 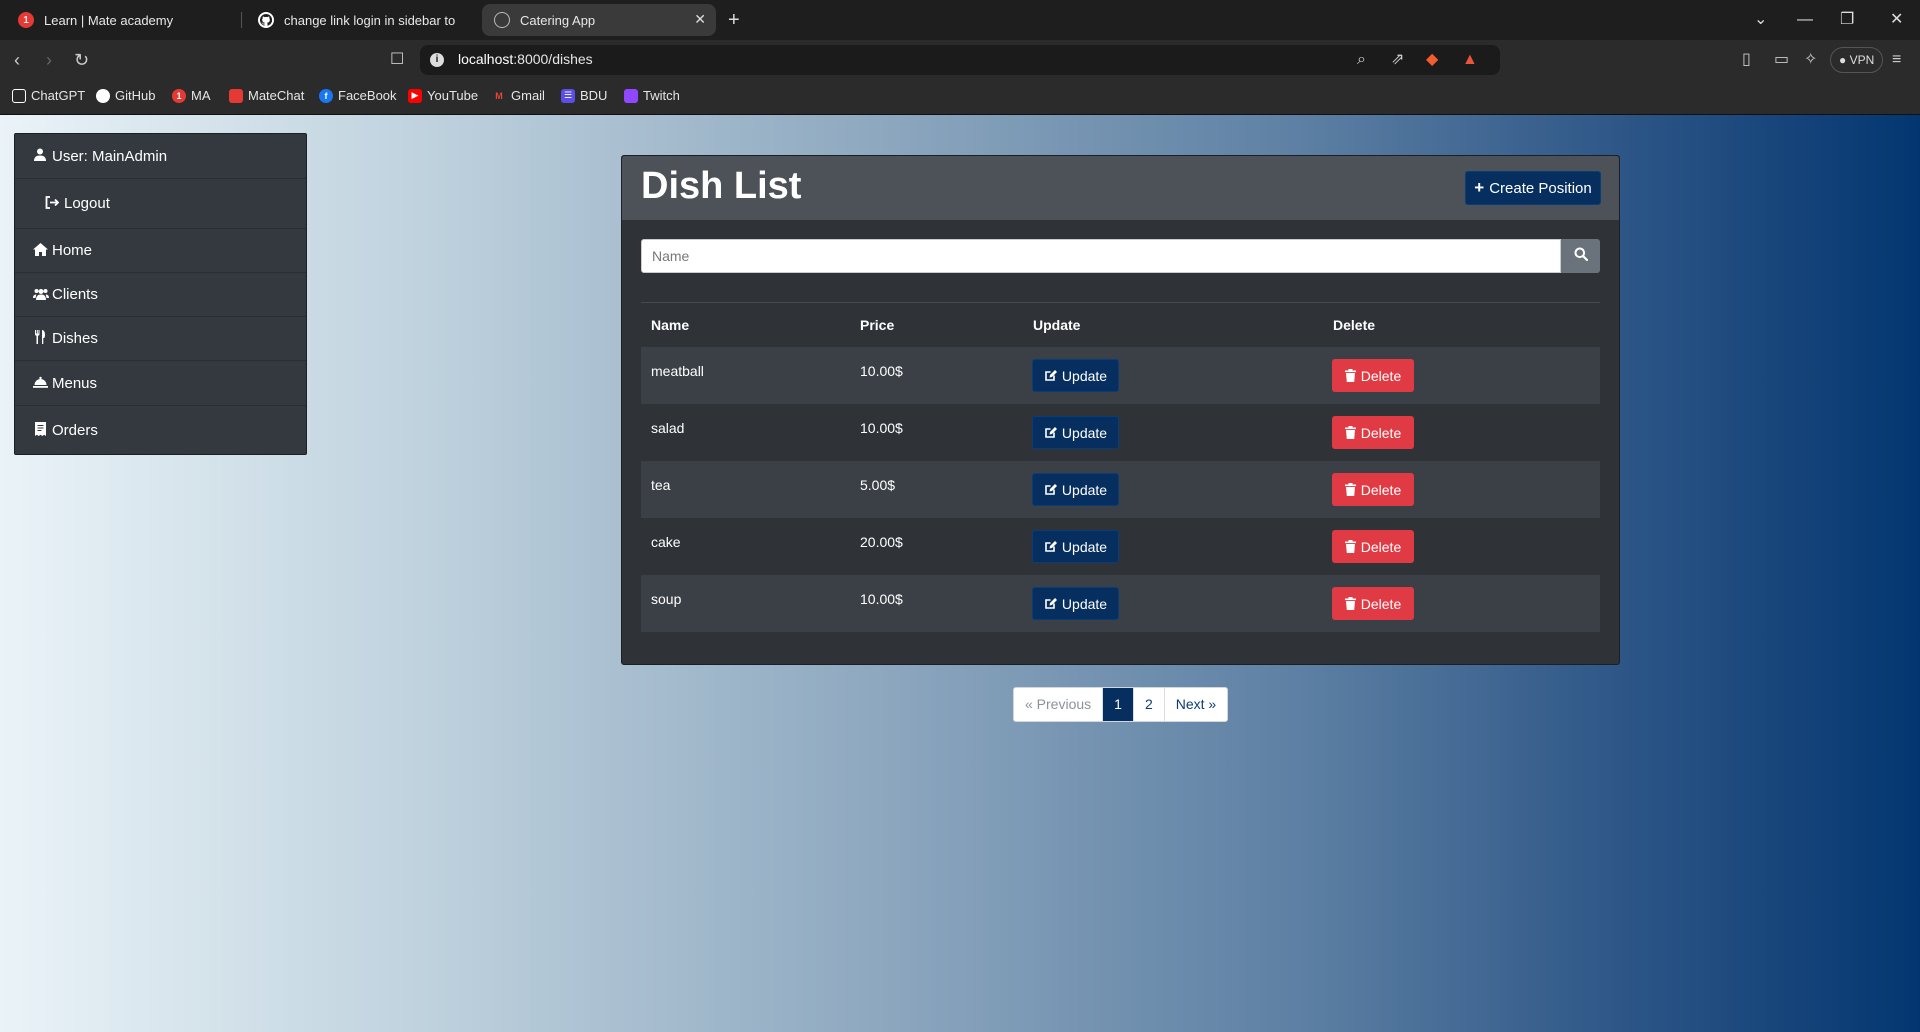 What do you see at coordinates (266, 95) in the screenshot?
I see `bookmark-matechat: MateChat` at bounding box center [266, 95].